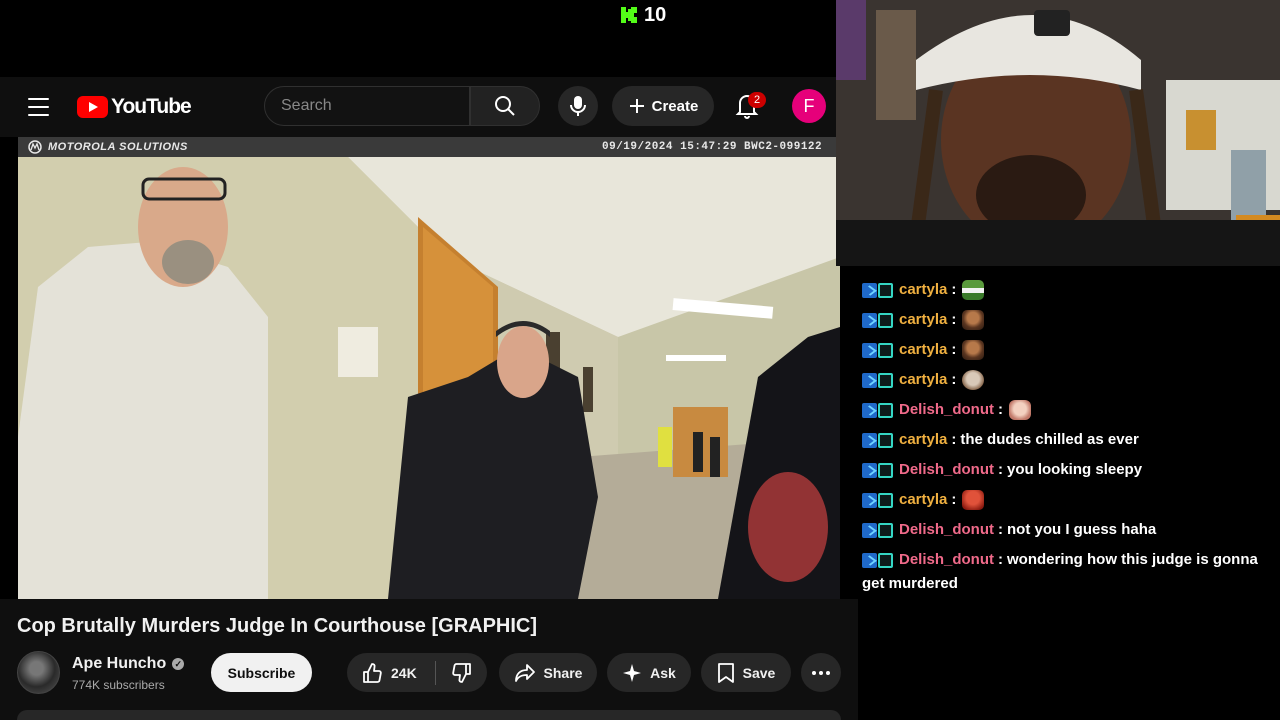 Image resolution: width=1280 pixels, height=720 pixels. What do you see at coordinates (809, 106) in the screenshot?
I see `account-avatar: F` at bounding box center [809, 106].